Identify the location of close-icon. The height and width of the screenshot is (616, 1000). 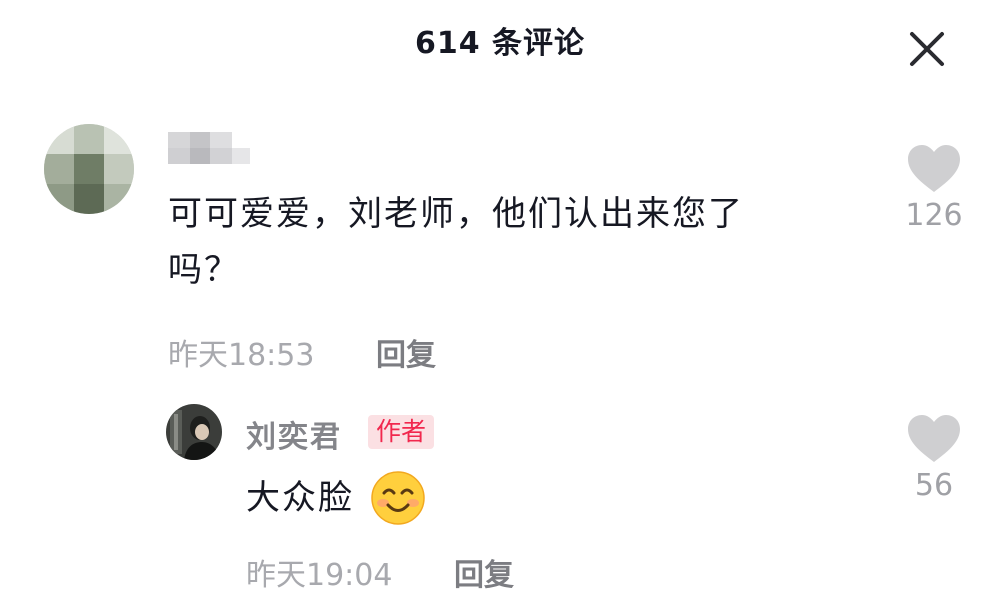
(927, 49).